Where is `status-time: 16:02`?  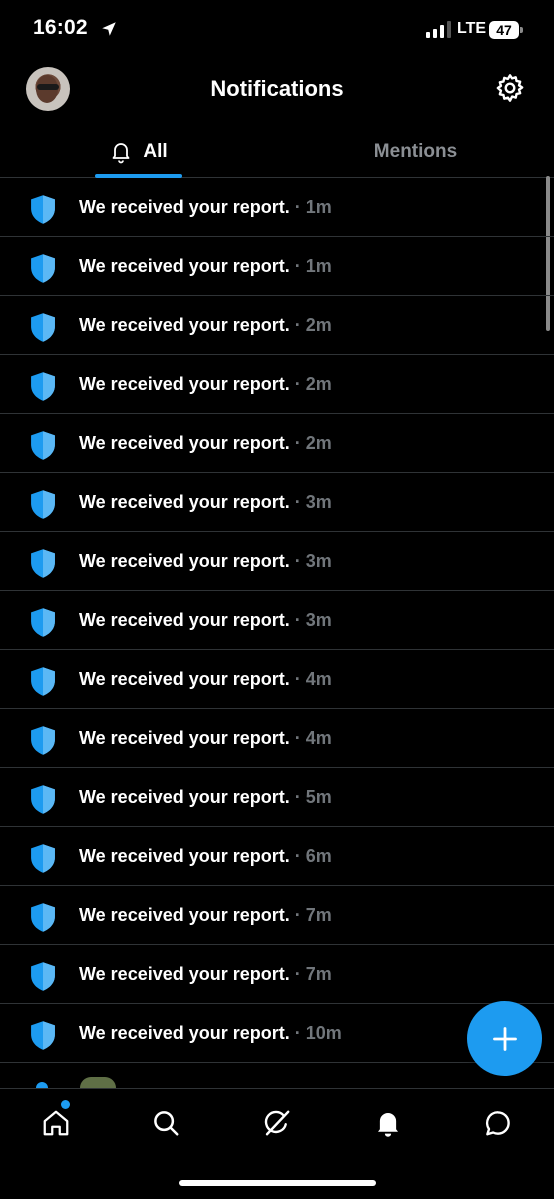 status-time: 16:02 is located at coordinates (60, 27).